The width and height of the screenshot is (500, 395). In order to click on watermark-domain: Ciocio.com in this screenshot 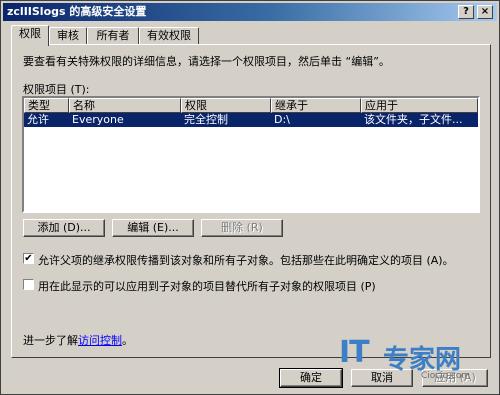, I will do `click(446, 376)`.